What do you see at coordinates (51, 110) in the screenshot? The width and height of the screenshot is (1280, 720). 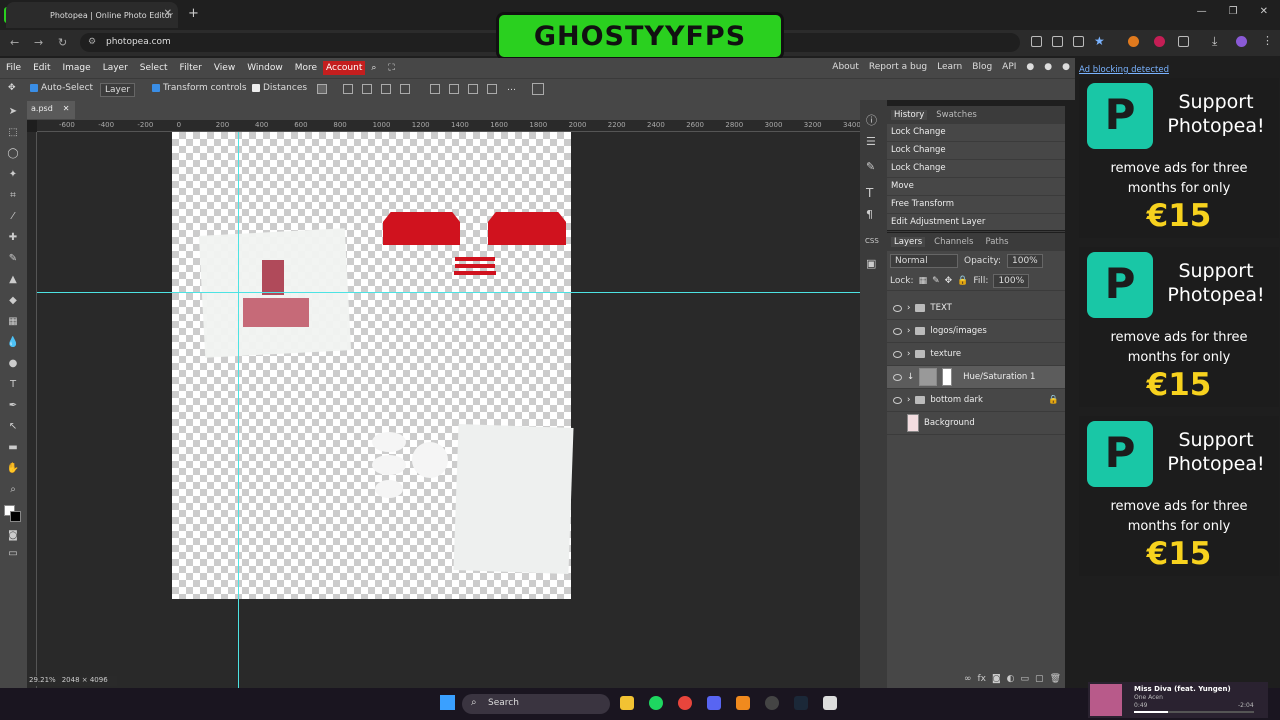 I see `document-tab: a.psd ✕` at bounding box center [51, 110].